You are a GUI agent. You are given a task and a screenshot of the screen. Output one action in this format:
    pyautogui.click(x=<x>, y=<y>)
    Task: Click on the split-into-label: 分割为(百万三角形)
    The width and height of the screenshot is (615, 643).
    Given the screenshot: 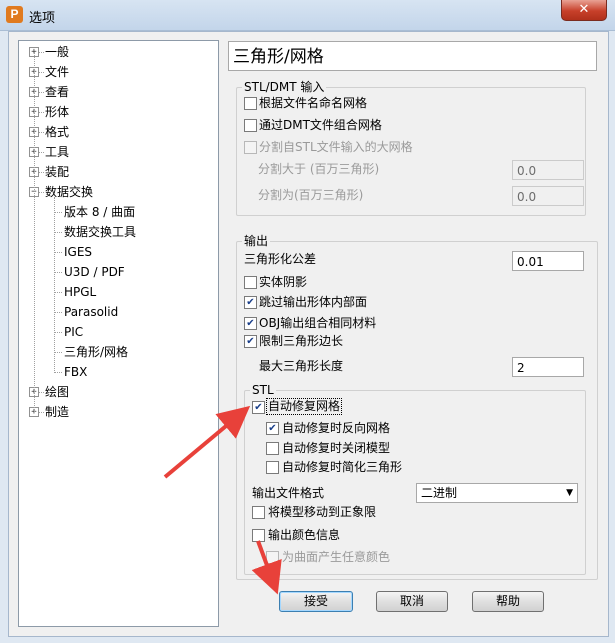 What is the action you would take?
    pyautogui.click(x=311, y=195)
    